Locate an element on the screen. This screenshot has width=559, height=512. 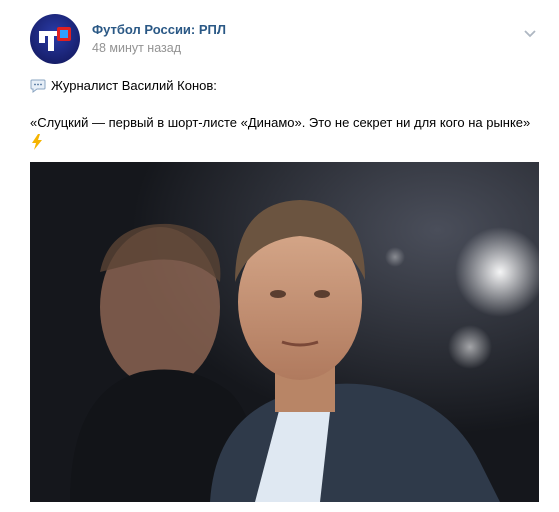
community-avatar is located at coordinates (55, 39).